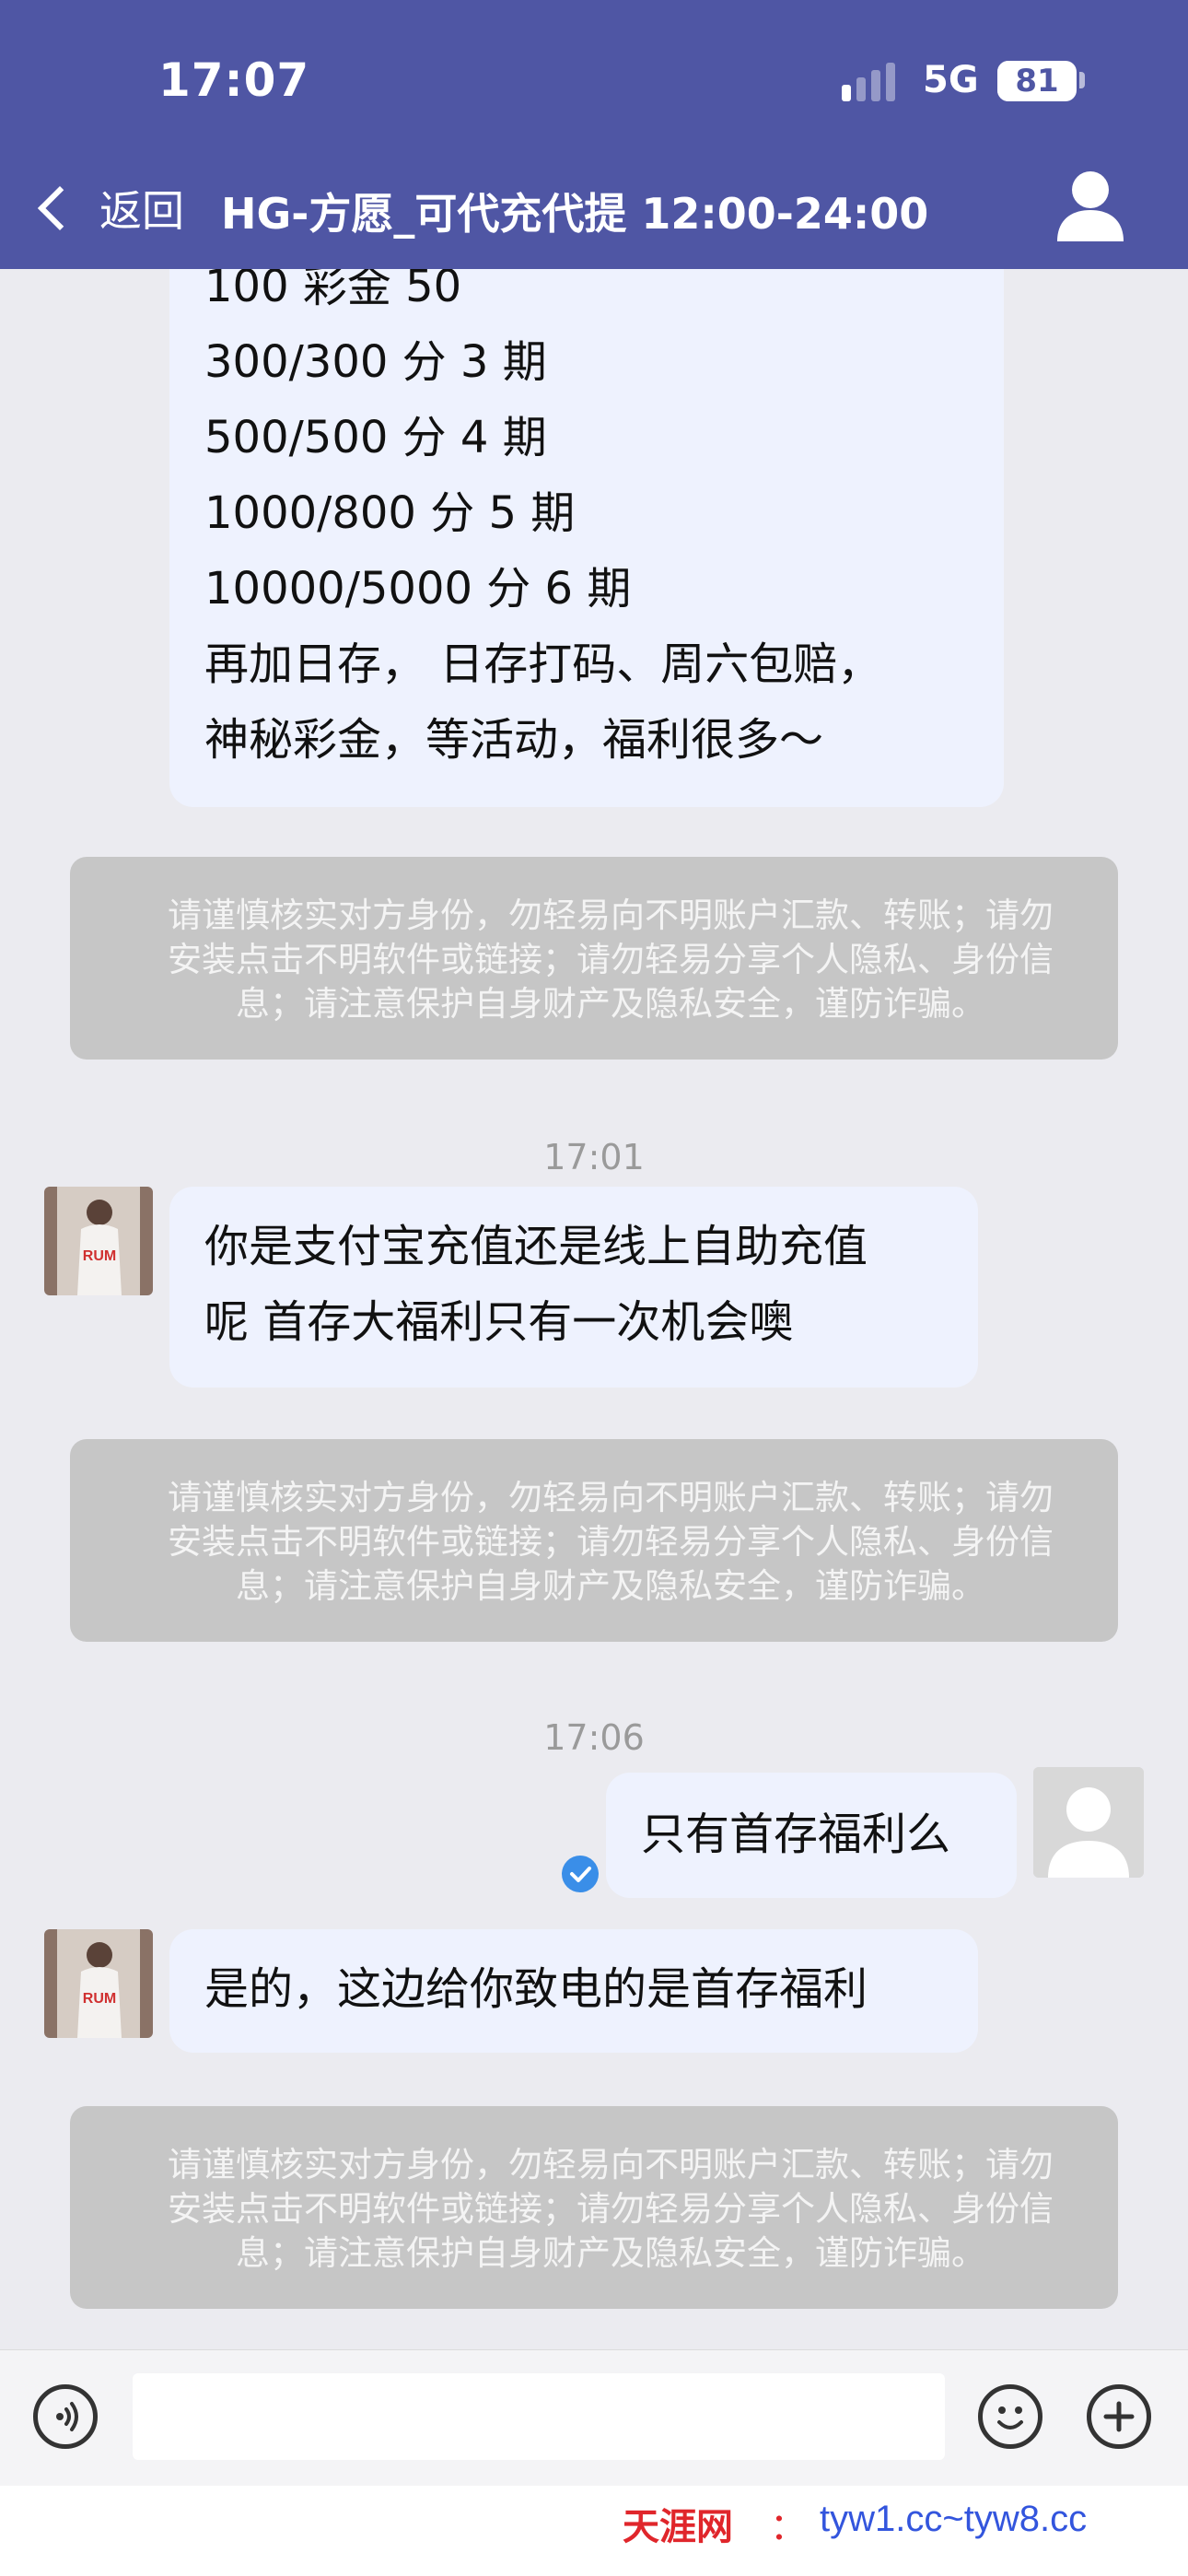 This screenshot has height=2576, width=1188. I want to click on message-text: 只有首存福利么, so click(796, 1834).